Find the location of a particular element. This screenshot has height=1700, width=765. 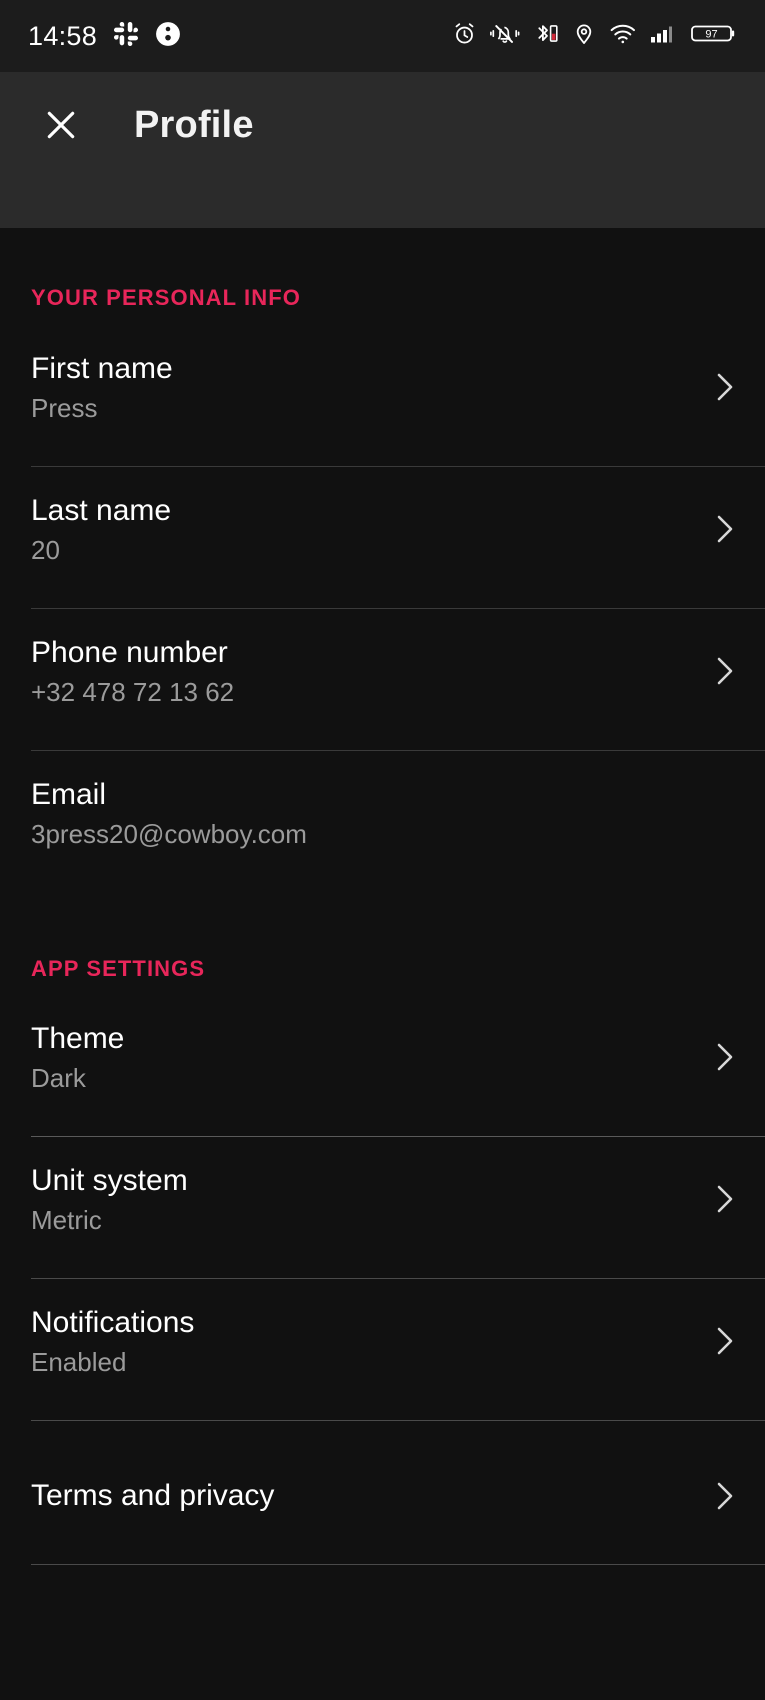

vibrate-mute-icon is located at coordinates (505, 36).